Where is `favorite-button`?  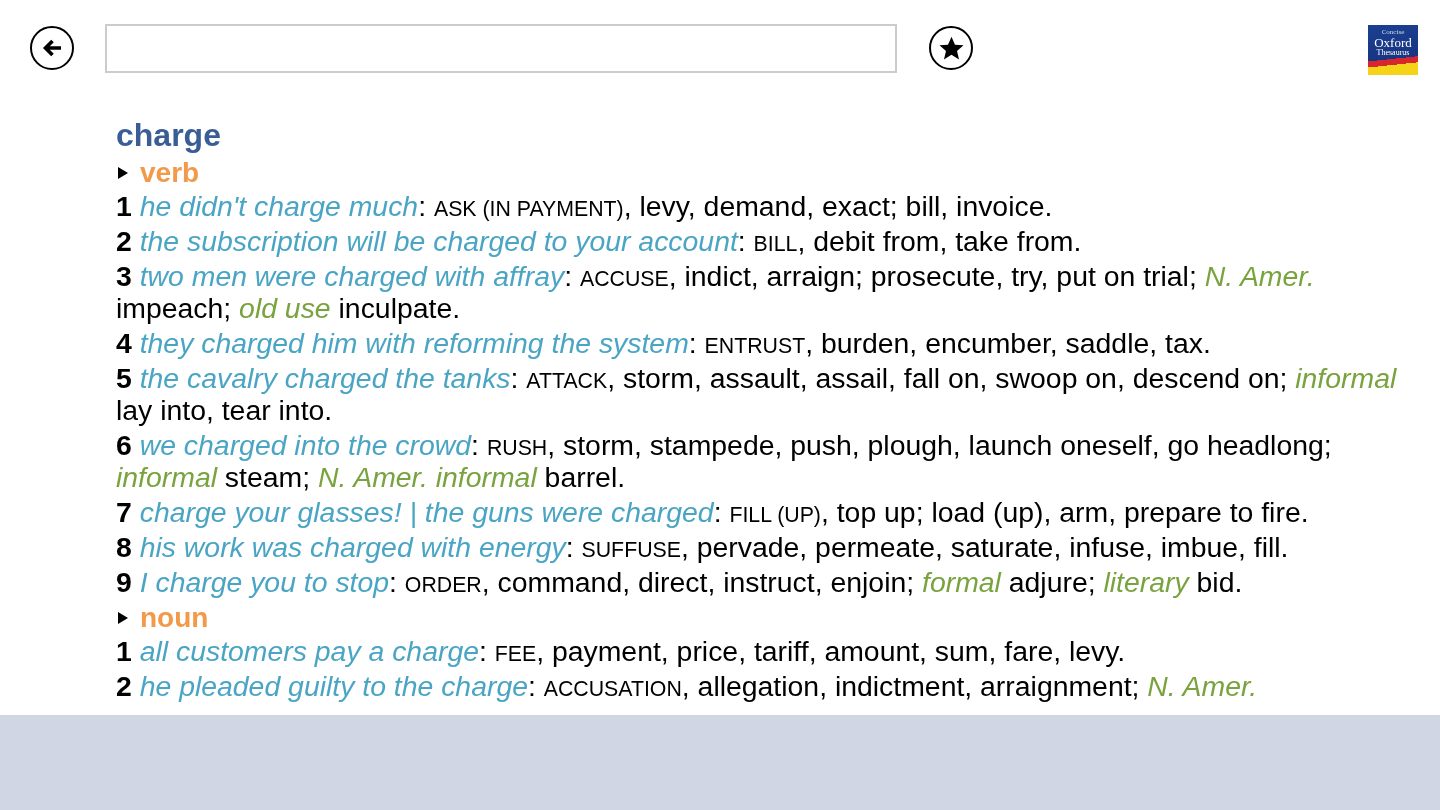
favorite-button is located at coordinates (951, 48).